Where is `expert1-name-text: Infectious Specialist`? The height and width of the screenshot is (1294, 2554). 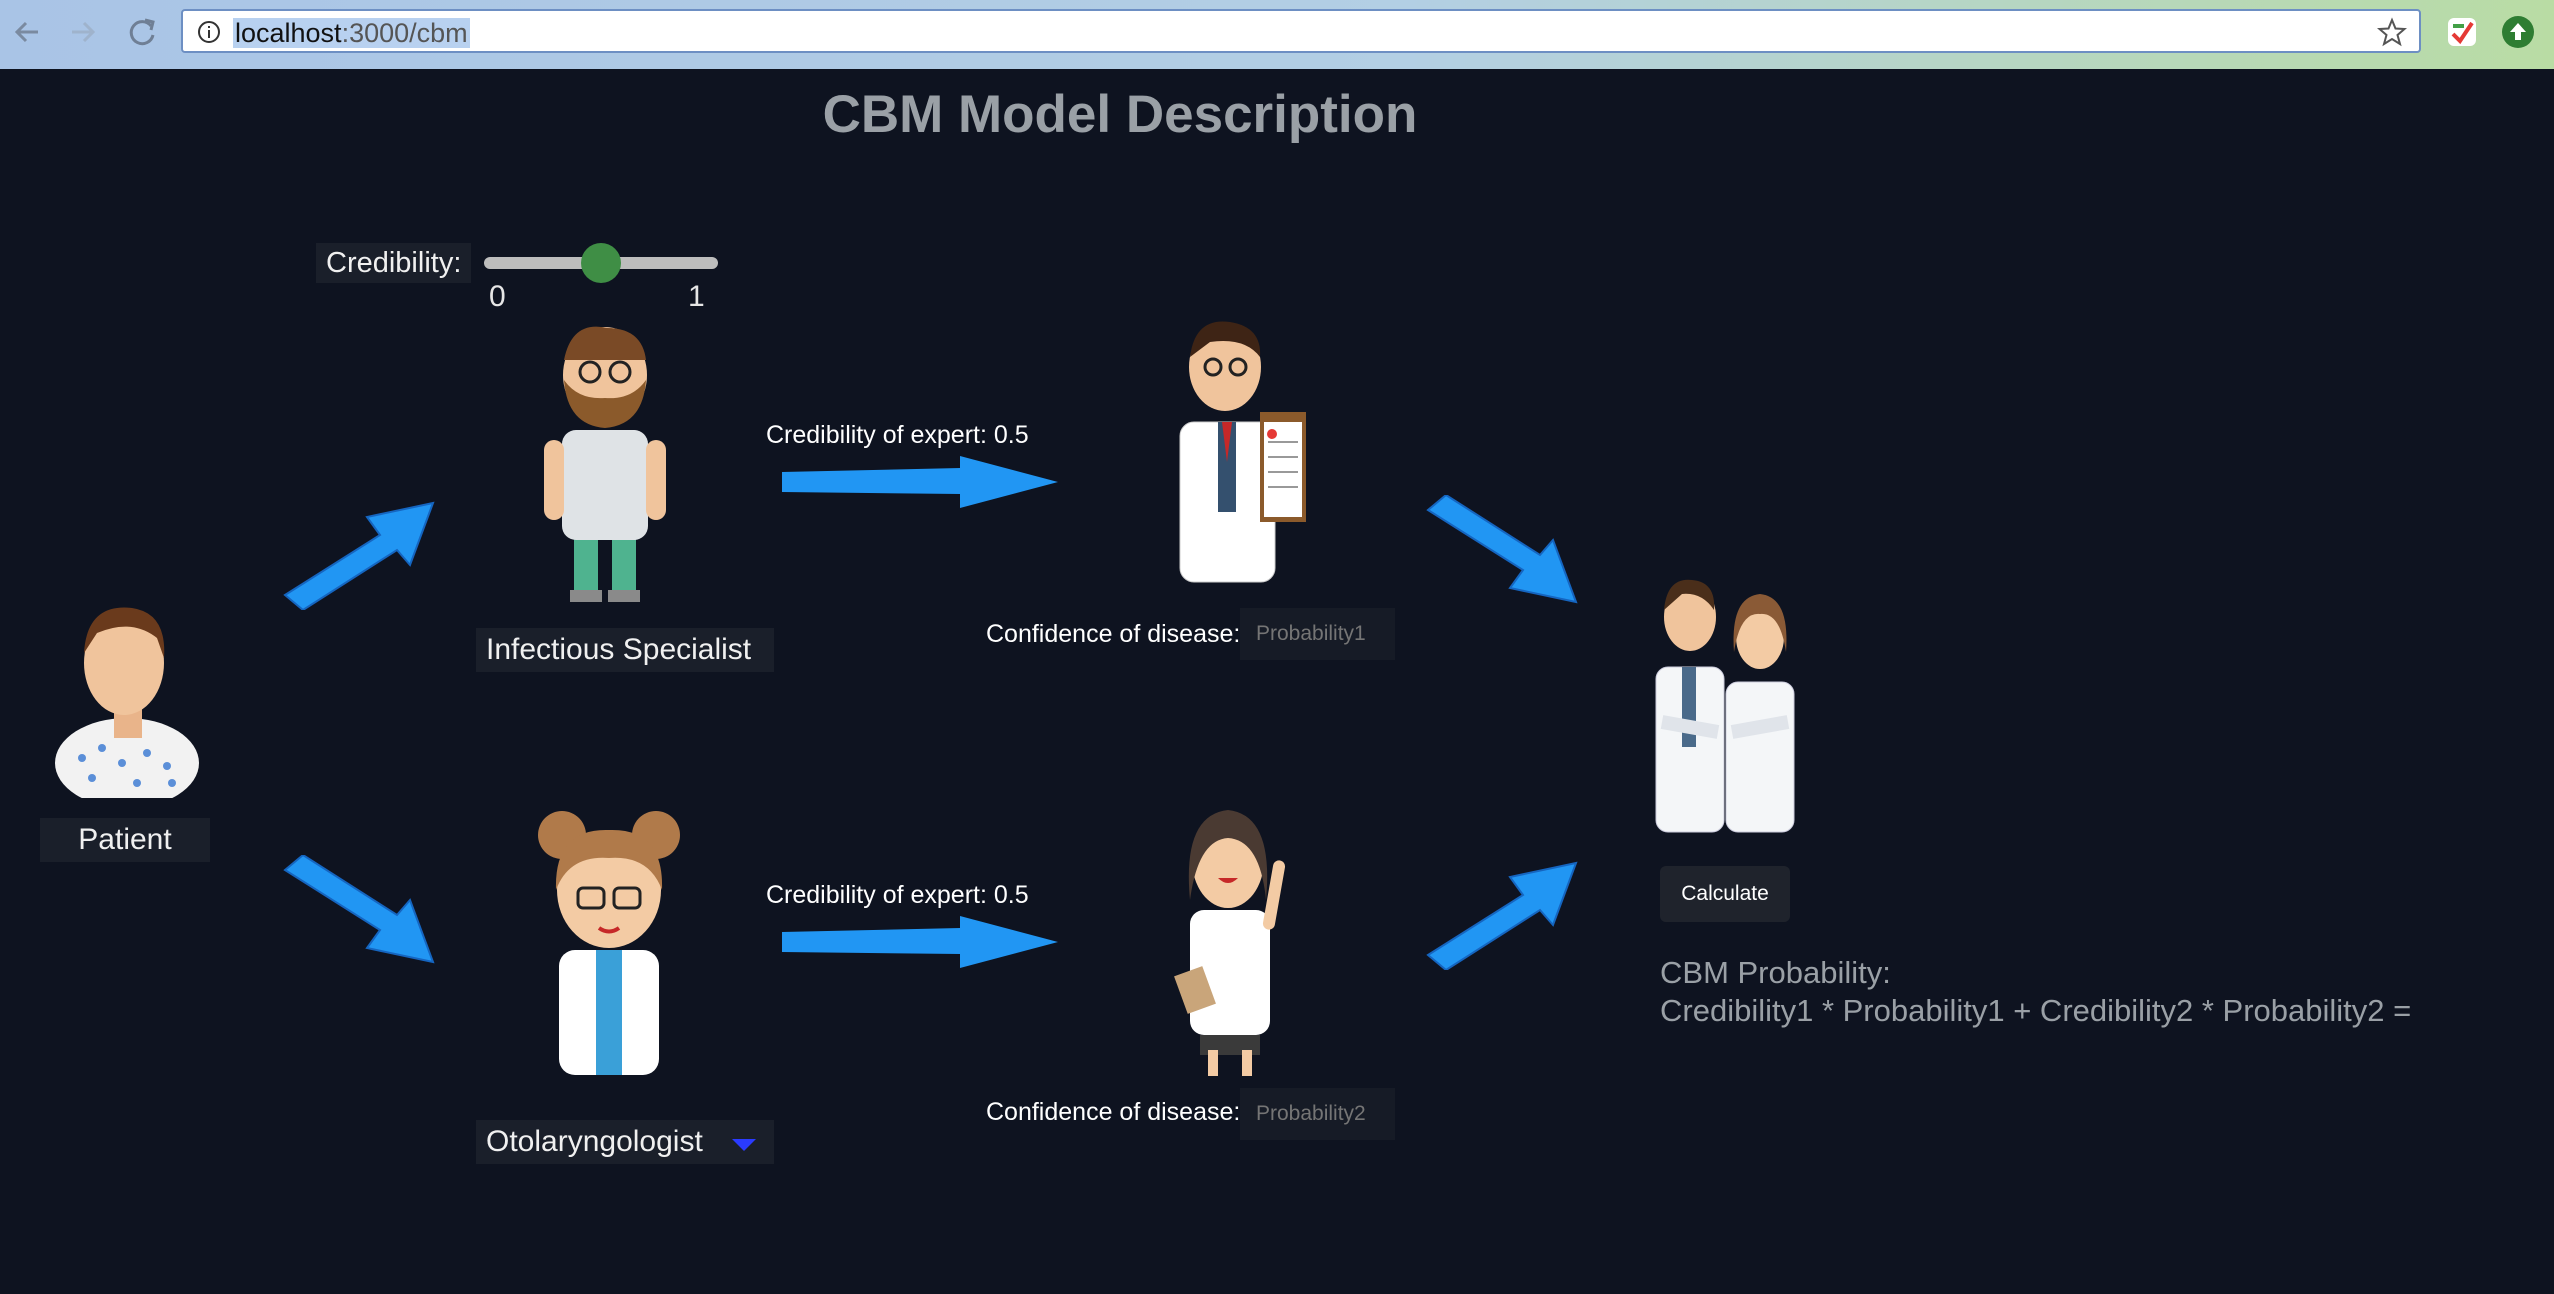 expert1-name-text: Infectious Specialist is located at coordinates (619, 649).